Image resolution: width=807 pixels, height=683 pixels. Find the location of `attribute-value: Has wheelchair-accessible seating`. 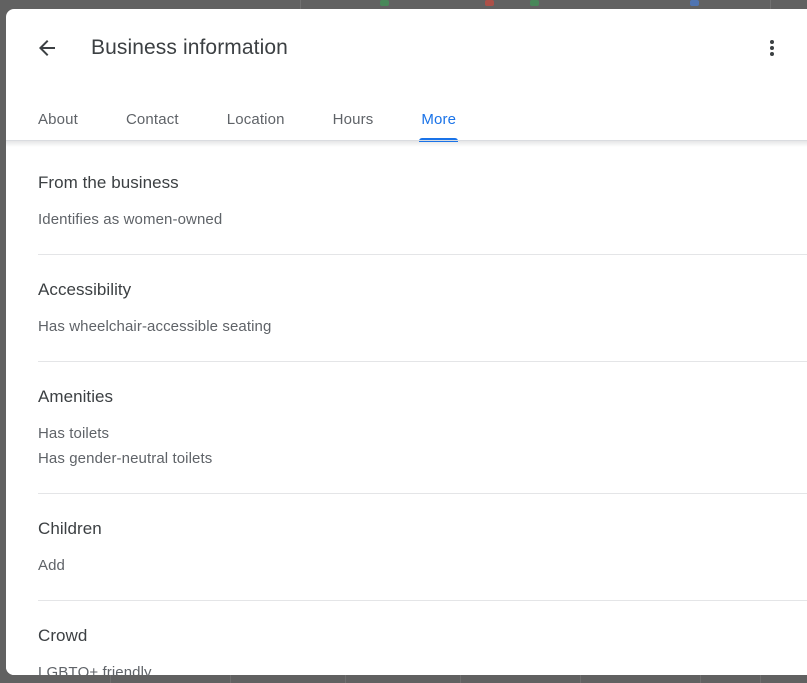

attribute-value: Has wheelchair-accessible seating is located at coordinates (155, 326).